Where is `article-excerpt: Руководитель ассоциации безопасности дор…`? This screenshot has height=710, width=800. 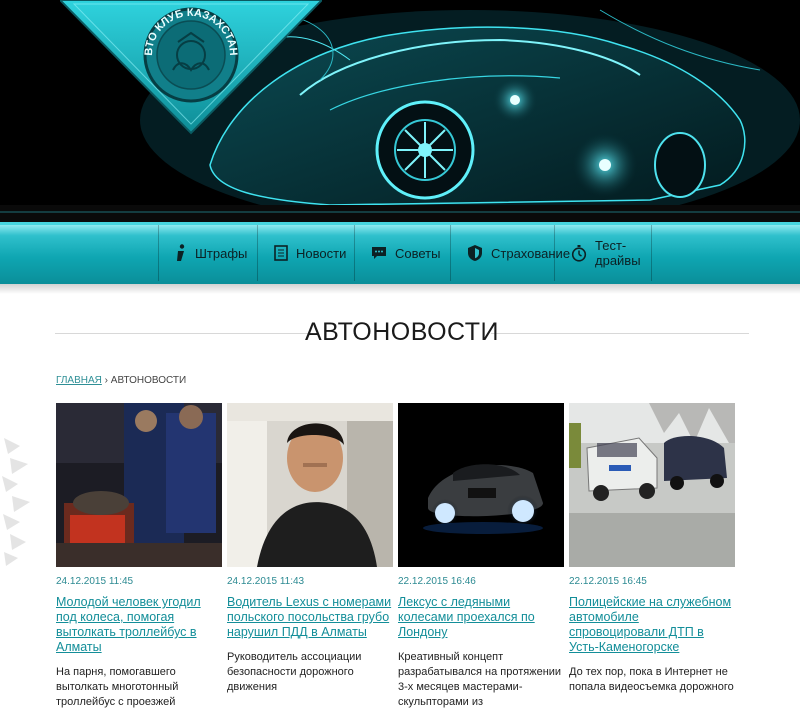 article-excerpt: Руководитель ассоциации безопасности дор… is located at coordinates (294, 672).